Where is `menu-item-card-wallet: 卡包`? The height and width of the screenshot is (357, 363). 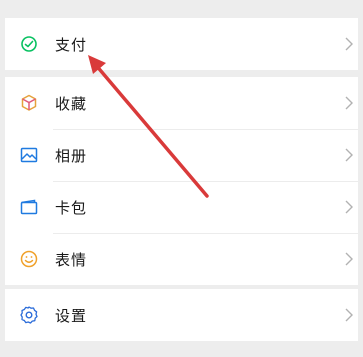
menu-item-card-wallet: 卡包 is located at coordinates (181, 207).